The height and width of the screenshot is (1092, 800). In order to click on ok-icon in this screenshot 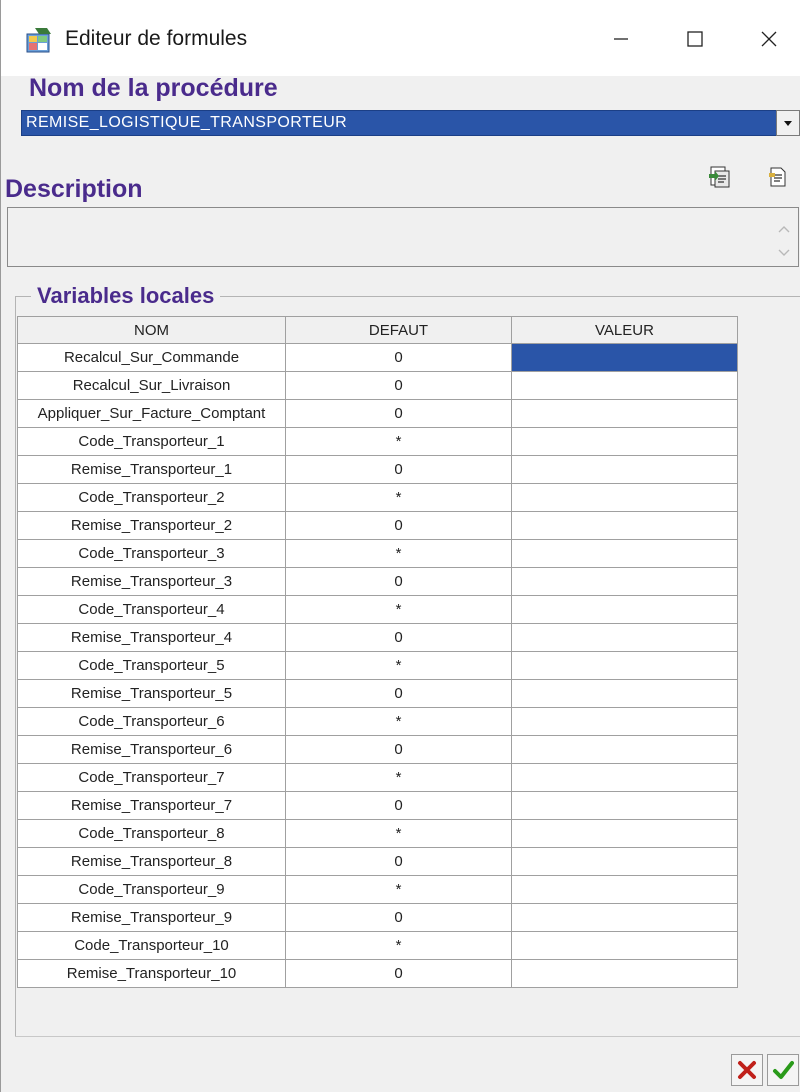, I will do `click(783, 1070)`.